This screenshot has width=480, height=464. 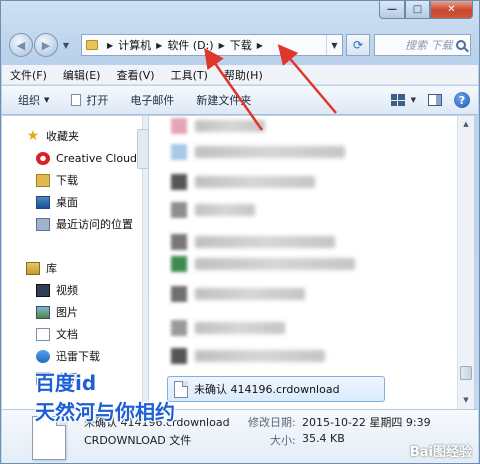 What do you see at coordinates (243, 75) in the screenshot?
I see `menu-help: 帮助(H)` at bounding box center [243, 75].